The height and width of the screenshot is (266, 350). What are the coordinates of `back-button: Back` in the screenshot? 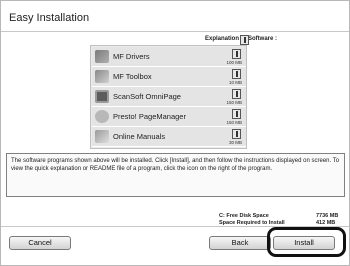 It's located at (240, 243).